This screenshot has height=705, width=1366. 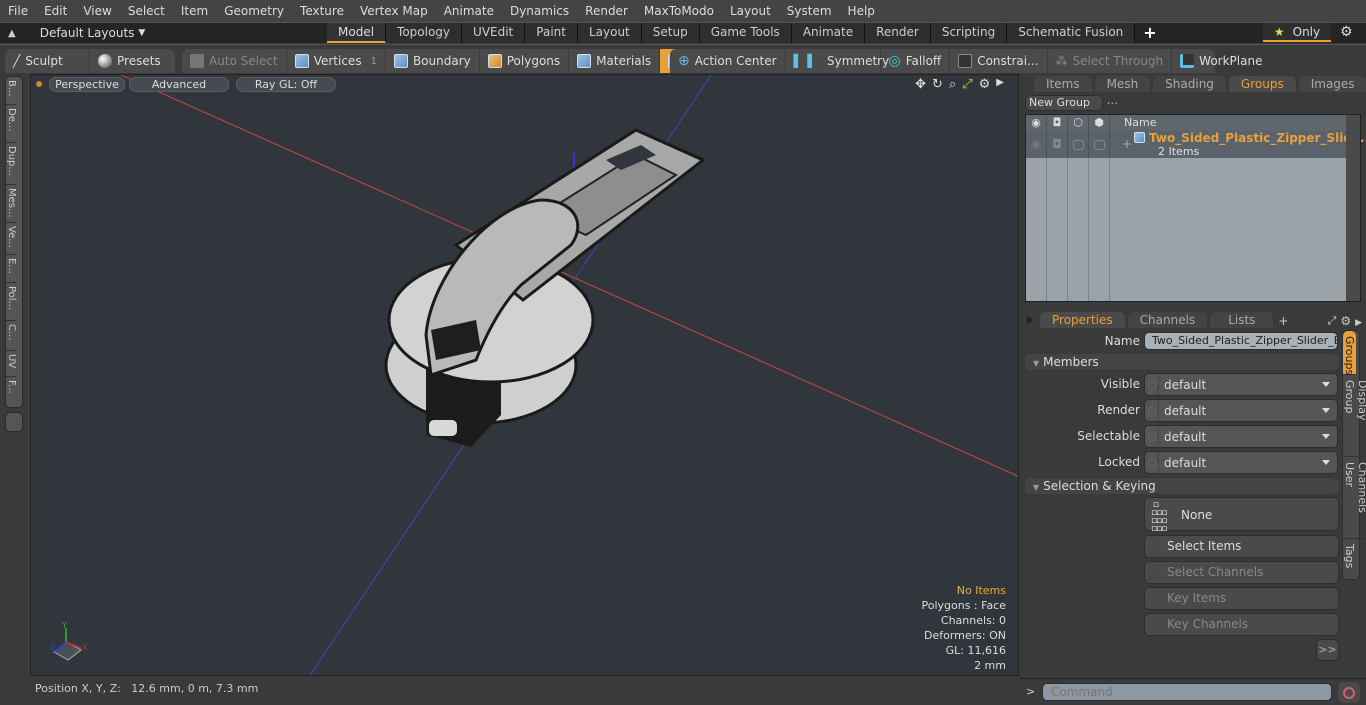 I want to click on expand-plus-icon: +, so click(x=1127, y=144).